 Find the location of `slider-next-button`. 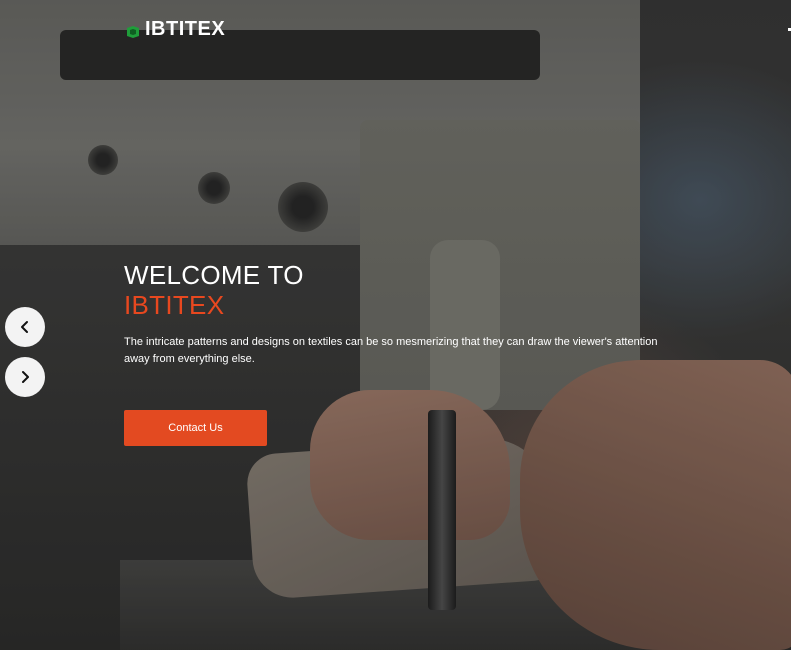

slider-next-button is located at coordinates (25, 377).